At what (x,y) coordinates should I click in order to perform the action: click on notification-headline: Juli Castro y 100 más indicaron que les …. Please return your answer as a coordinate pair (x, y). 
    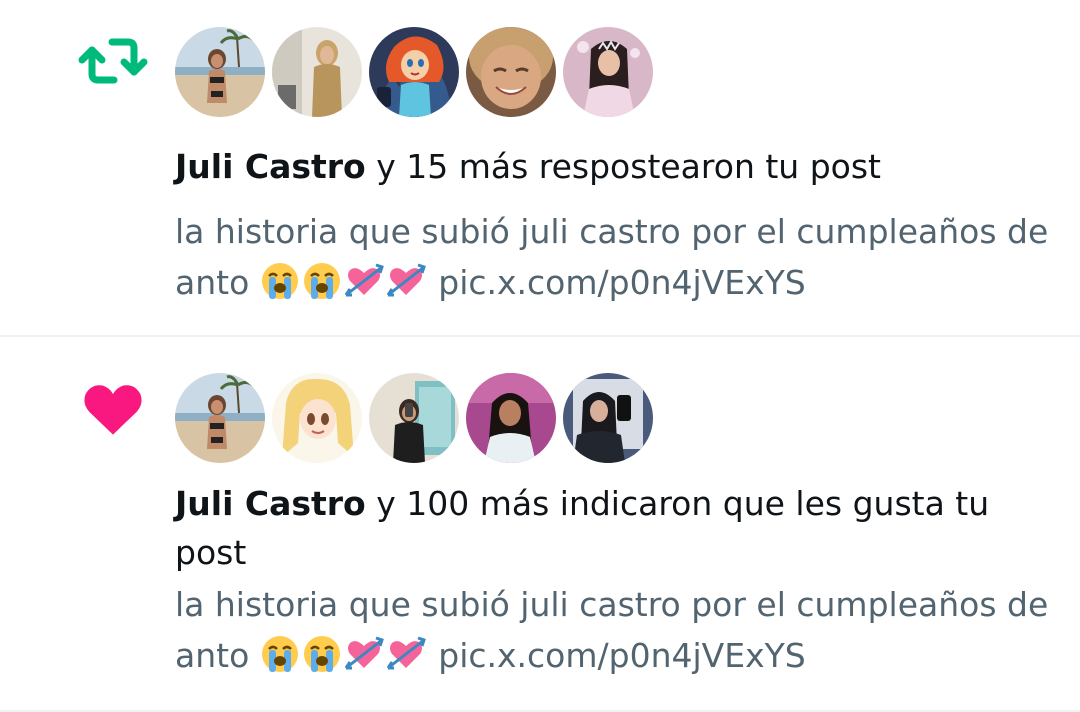
    Looking at the image, I should click on (605, 528).